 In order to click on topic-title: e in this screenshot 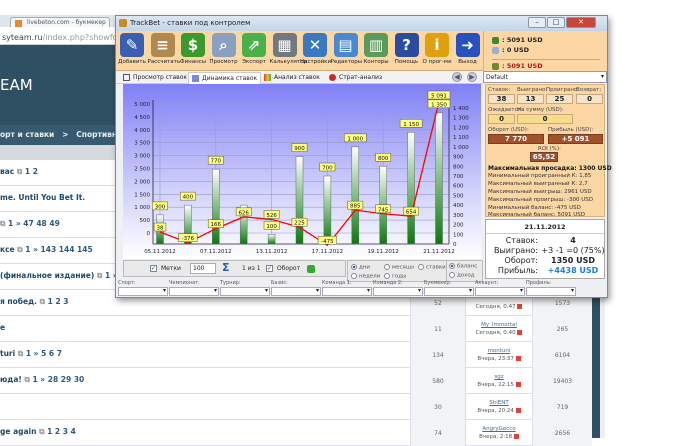, I will do `click(2, 327)`.